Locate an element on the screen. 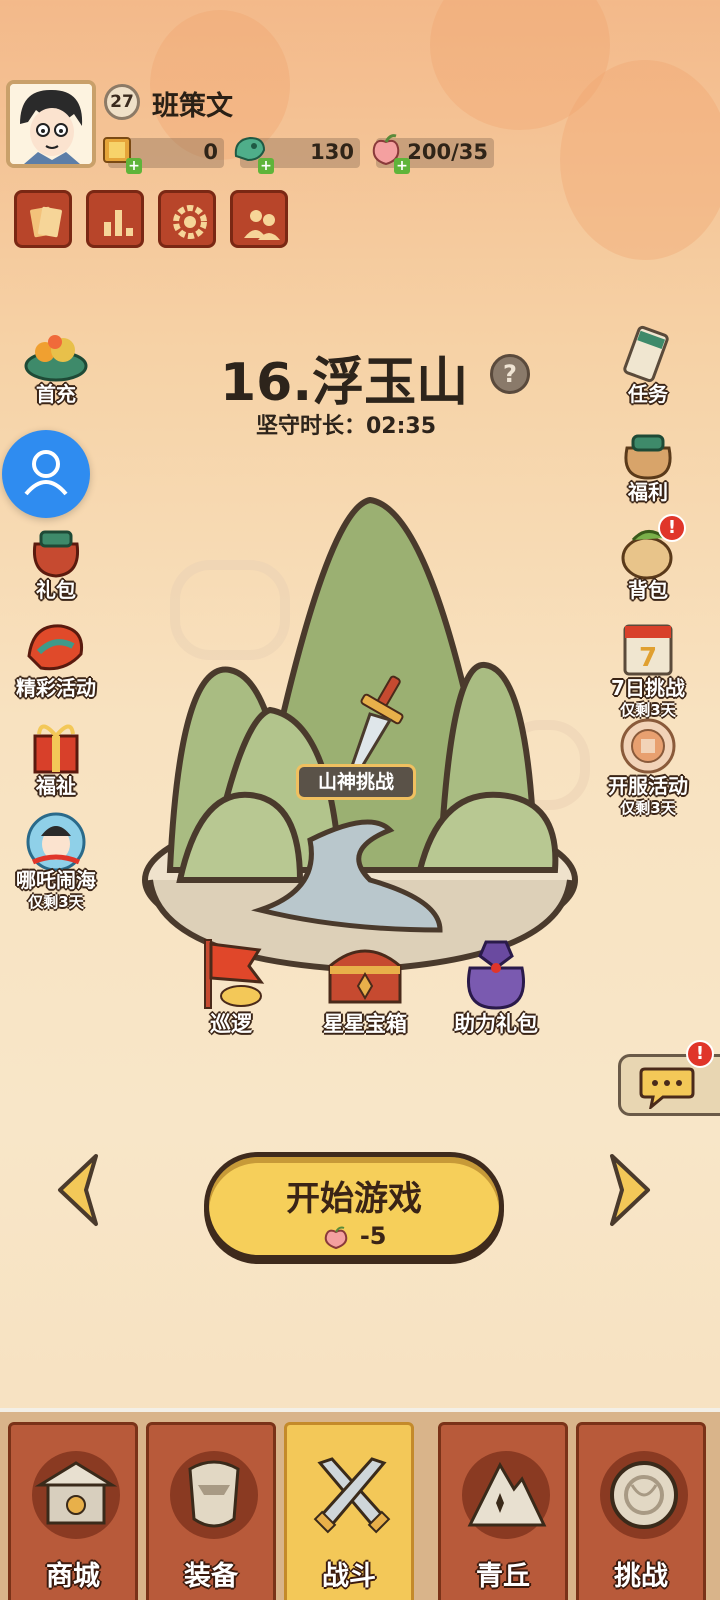 The image size is (720, 1600). chat-alert-badge: ! is located at coordinates (700, 1054).